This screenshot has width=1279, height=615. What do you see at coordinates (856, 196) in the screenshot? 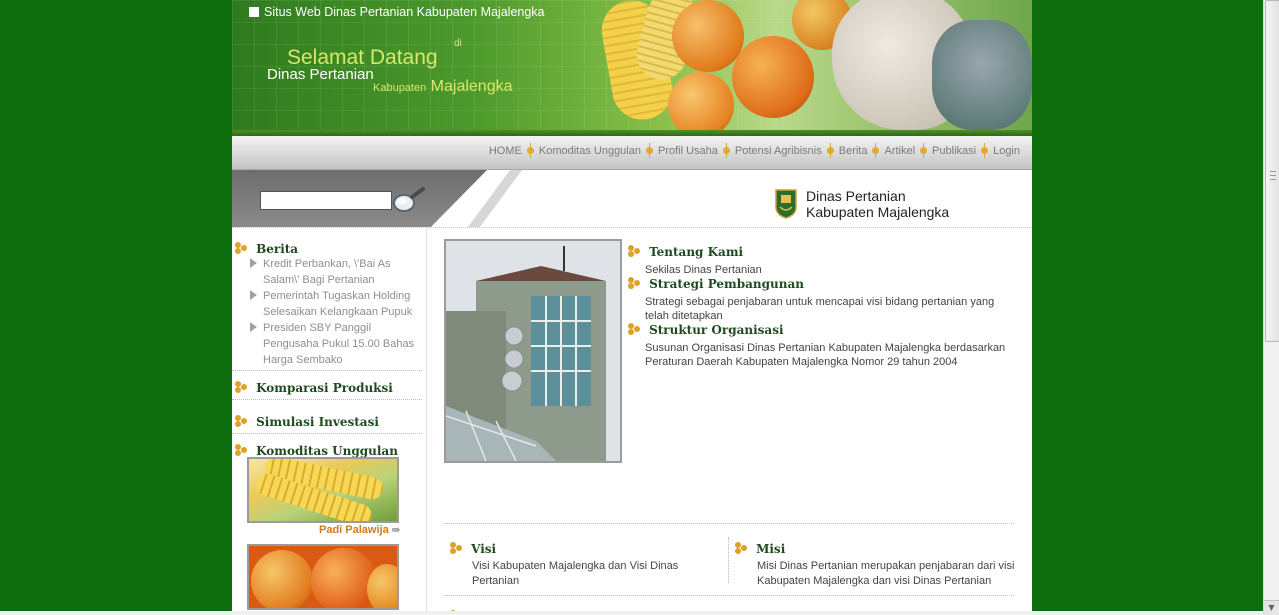
I see `logo-line1: Dinas Pertanian` at bounding box center [856, 196].